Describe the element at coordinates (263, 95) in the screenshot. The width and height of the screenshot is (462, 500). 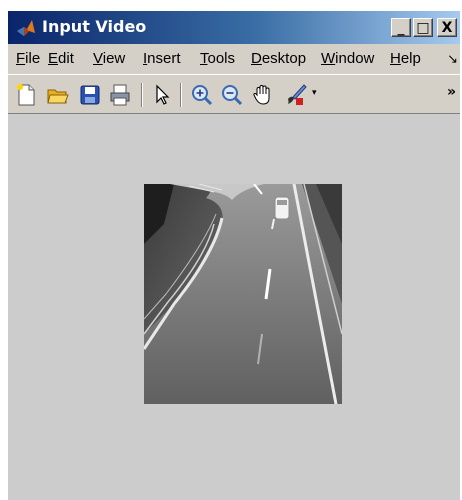
I see `pan-hand-icon` at that location.